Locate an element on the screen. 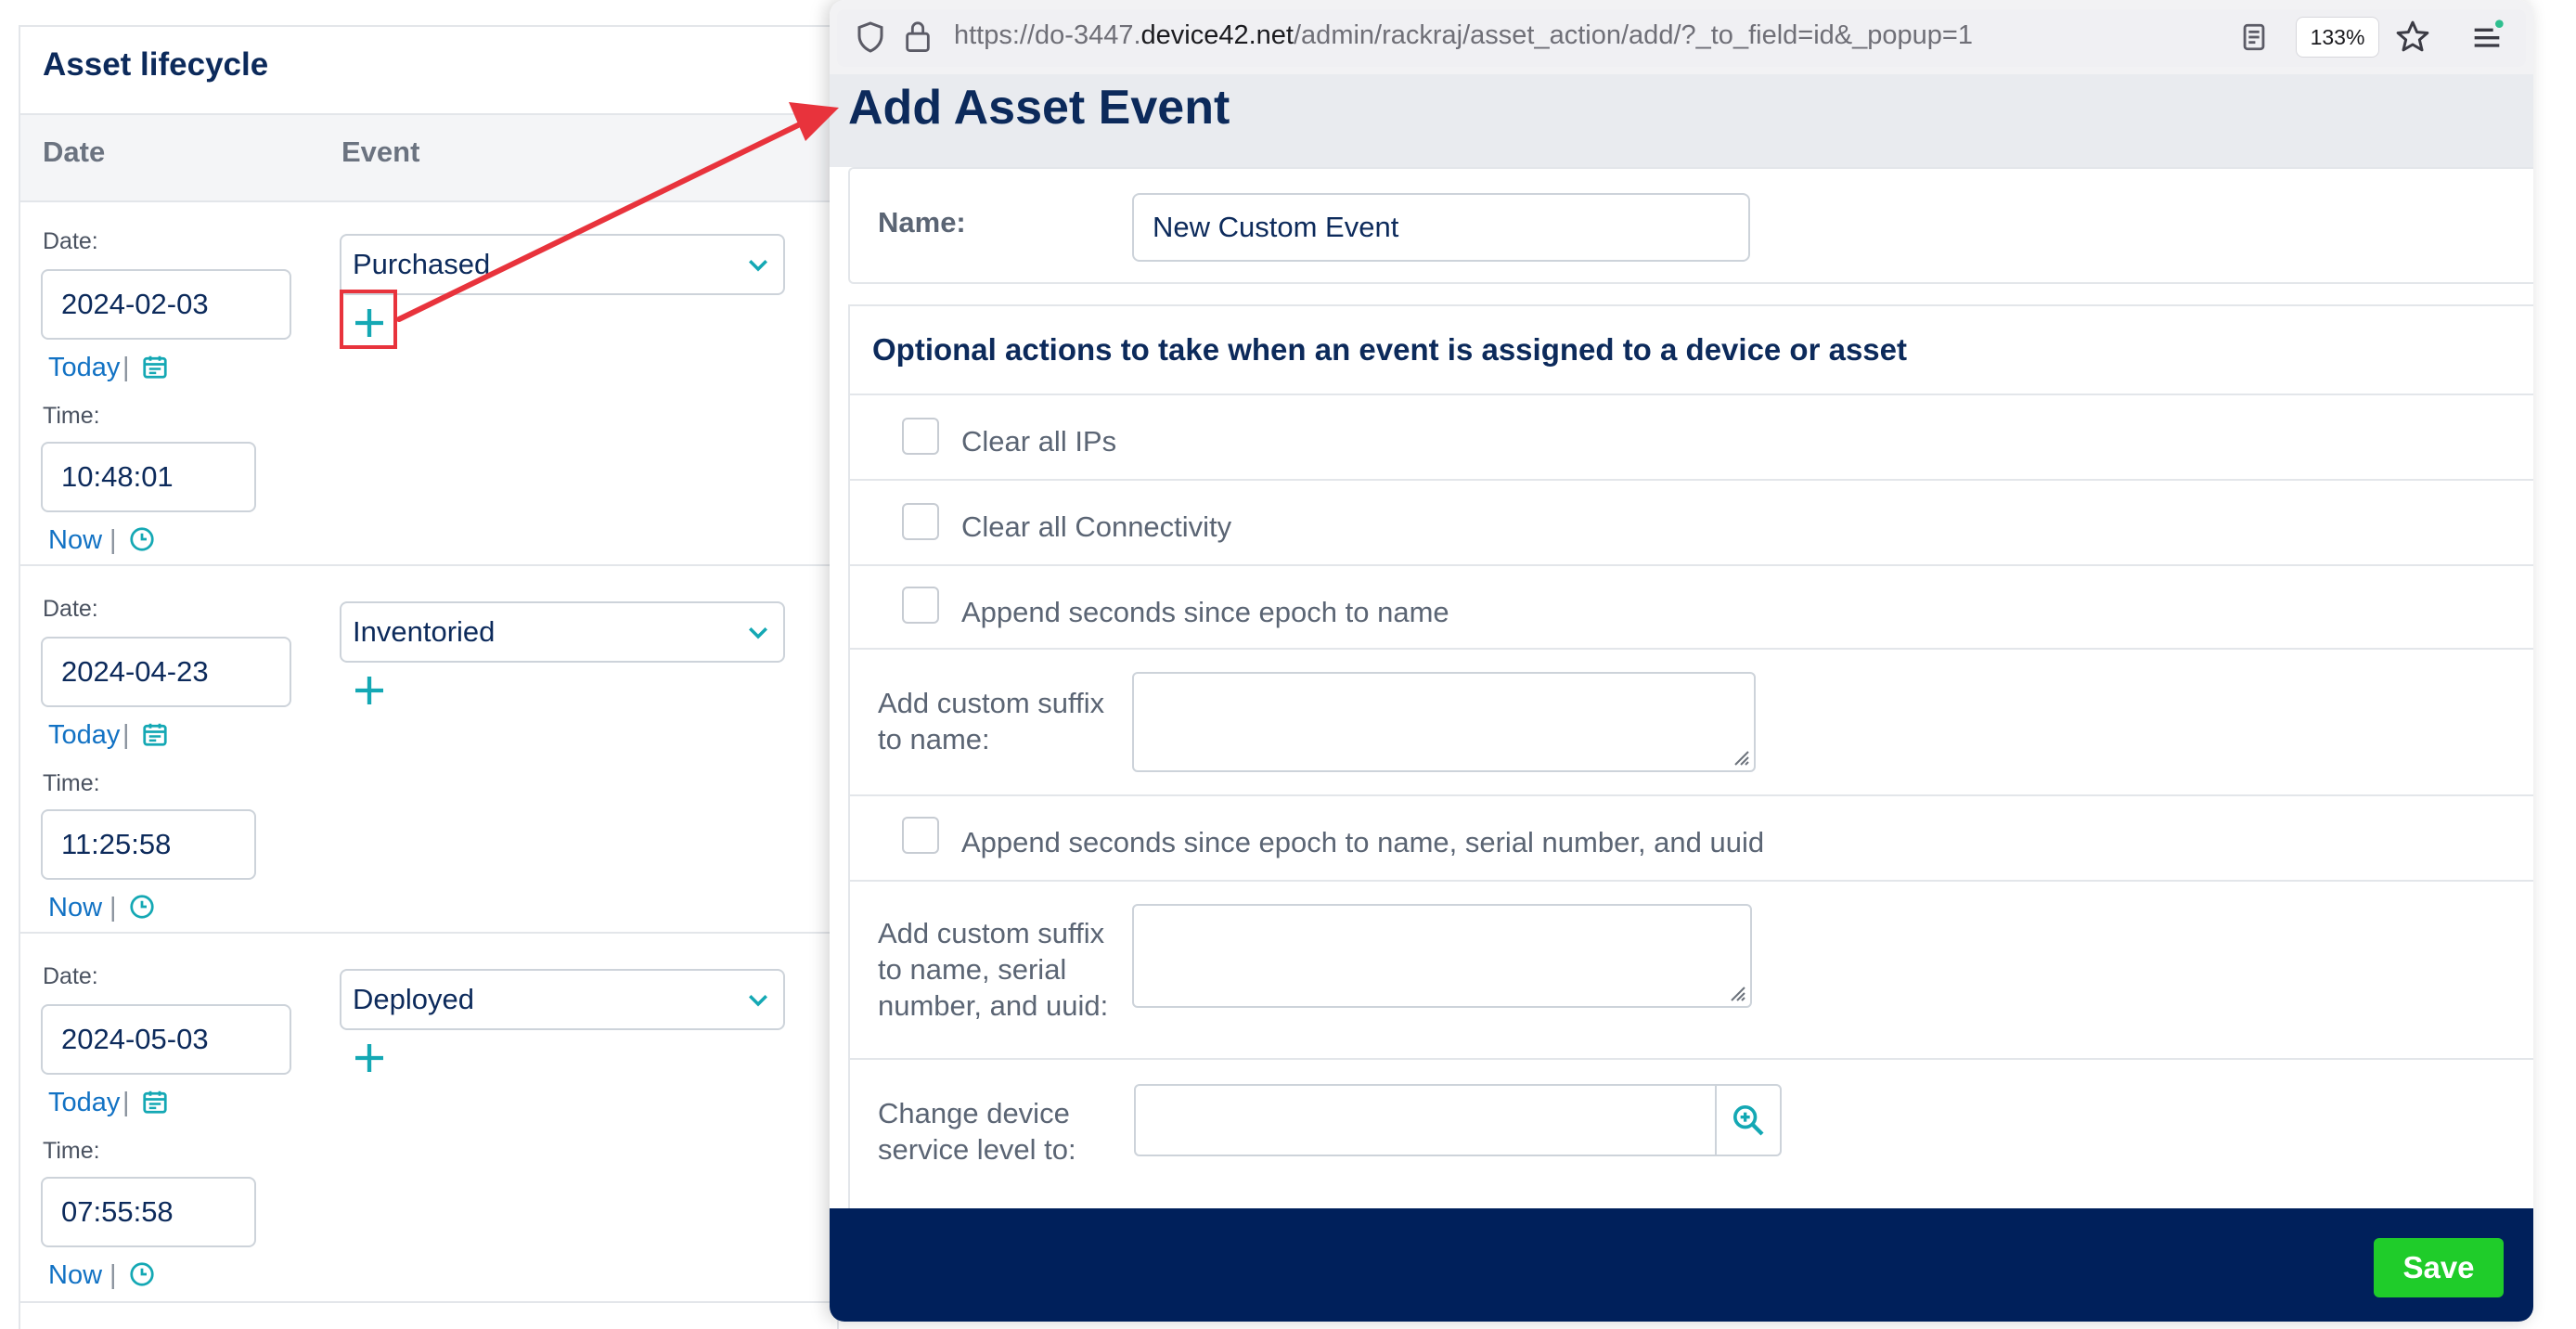  zoom-level-badge: 133% is located at coordinates (2337, 37).